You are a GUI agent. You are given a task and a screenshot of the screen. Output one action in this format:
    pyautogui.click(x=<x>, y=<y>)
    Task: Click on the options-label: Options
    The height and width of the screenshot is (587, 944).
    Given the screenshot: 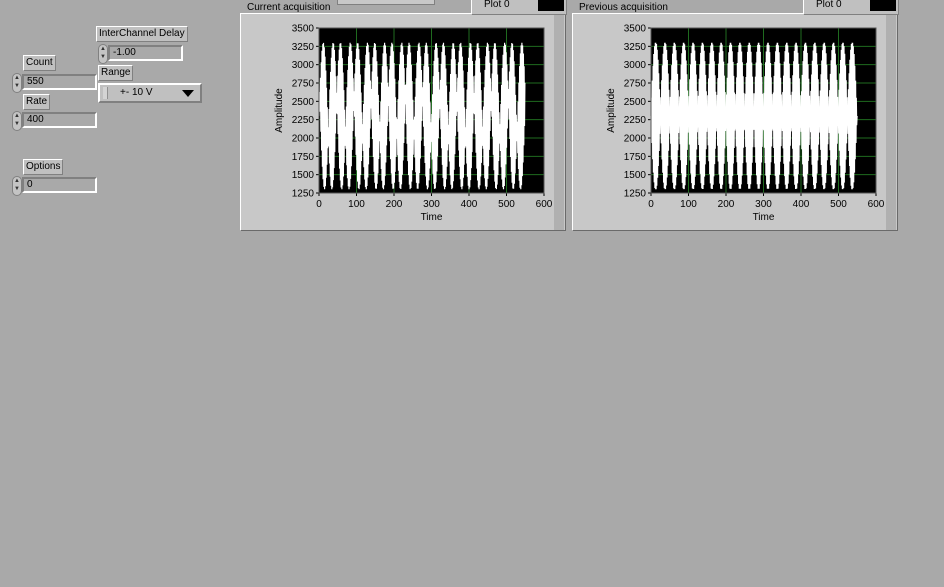 What is the action you would take?
    pyautogui.click(x=43, y=167)
    